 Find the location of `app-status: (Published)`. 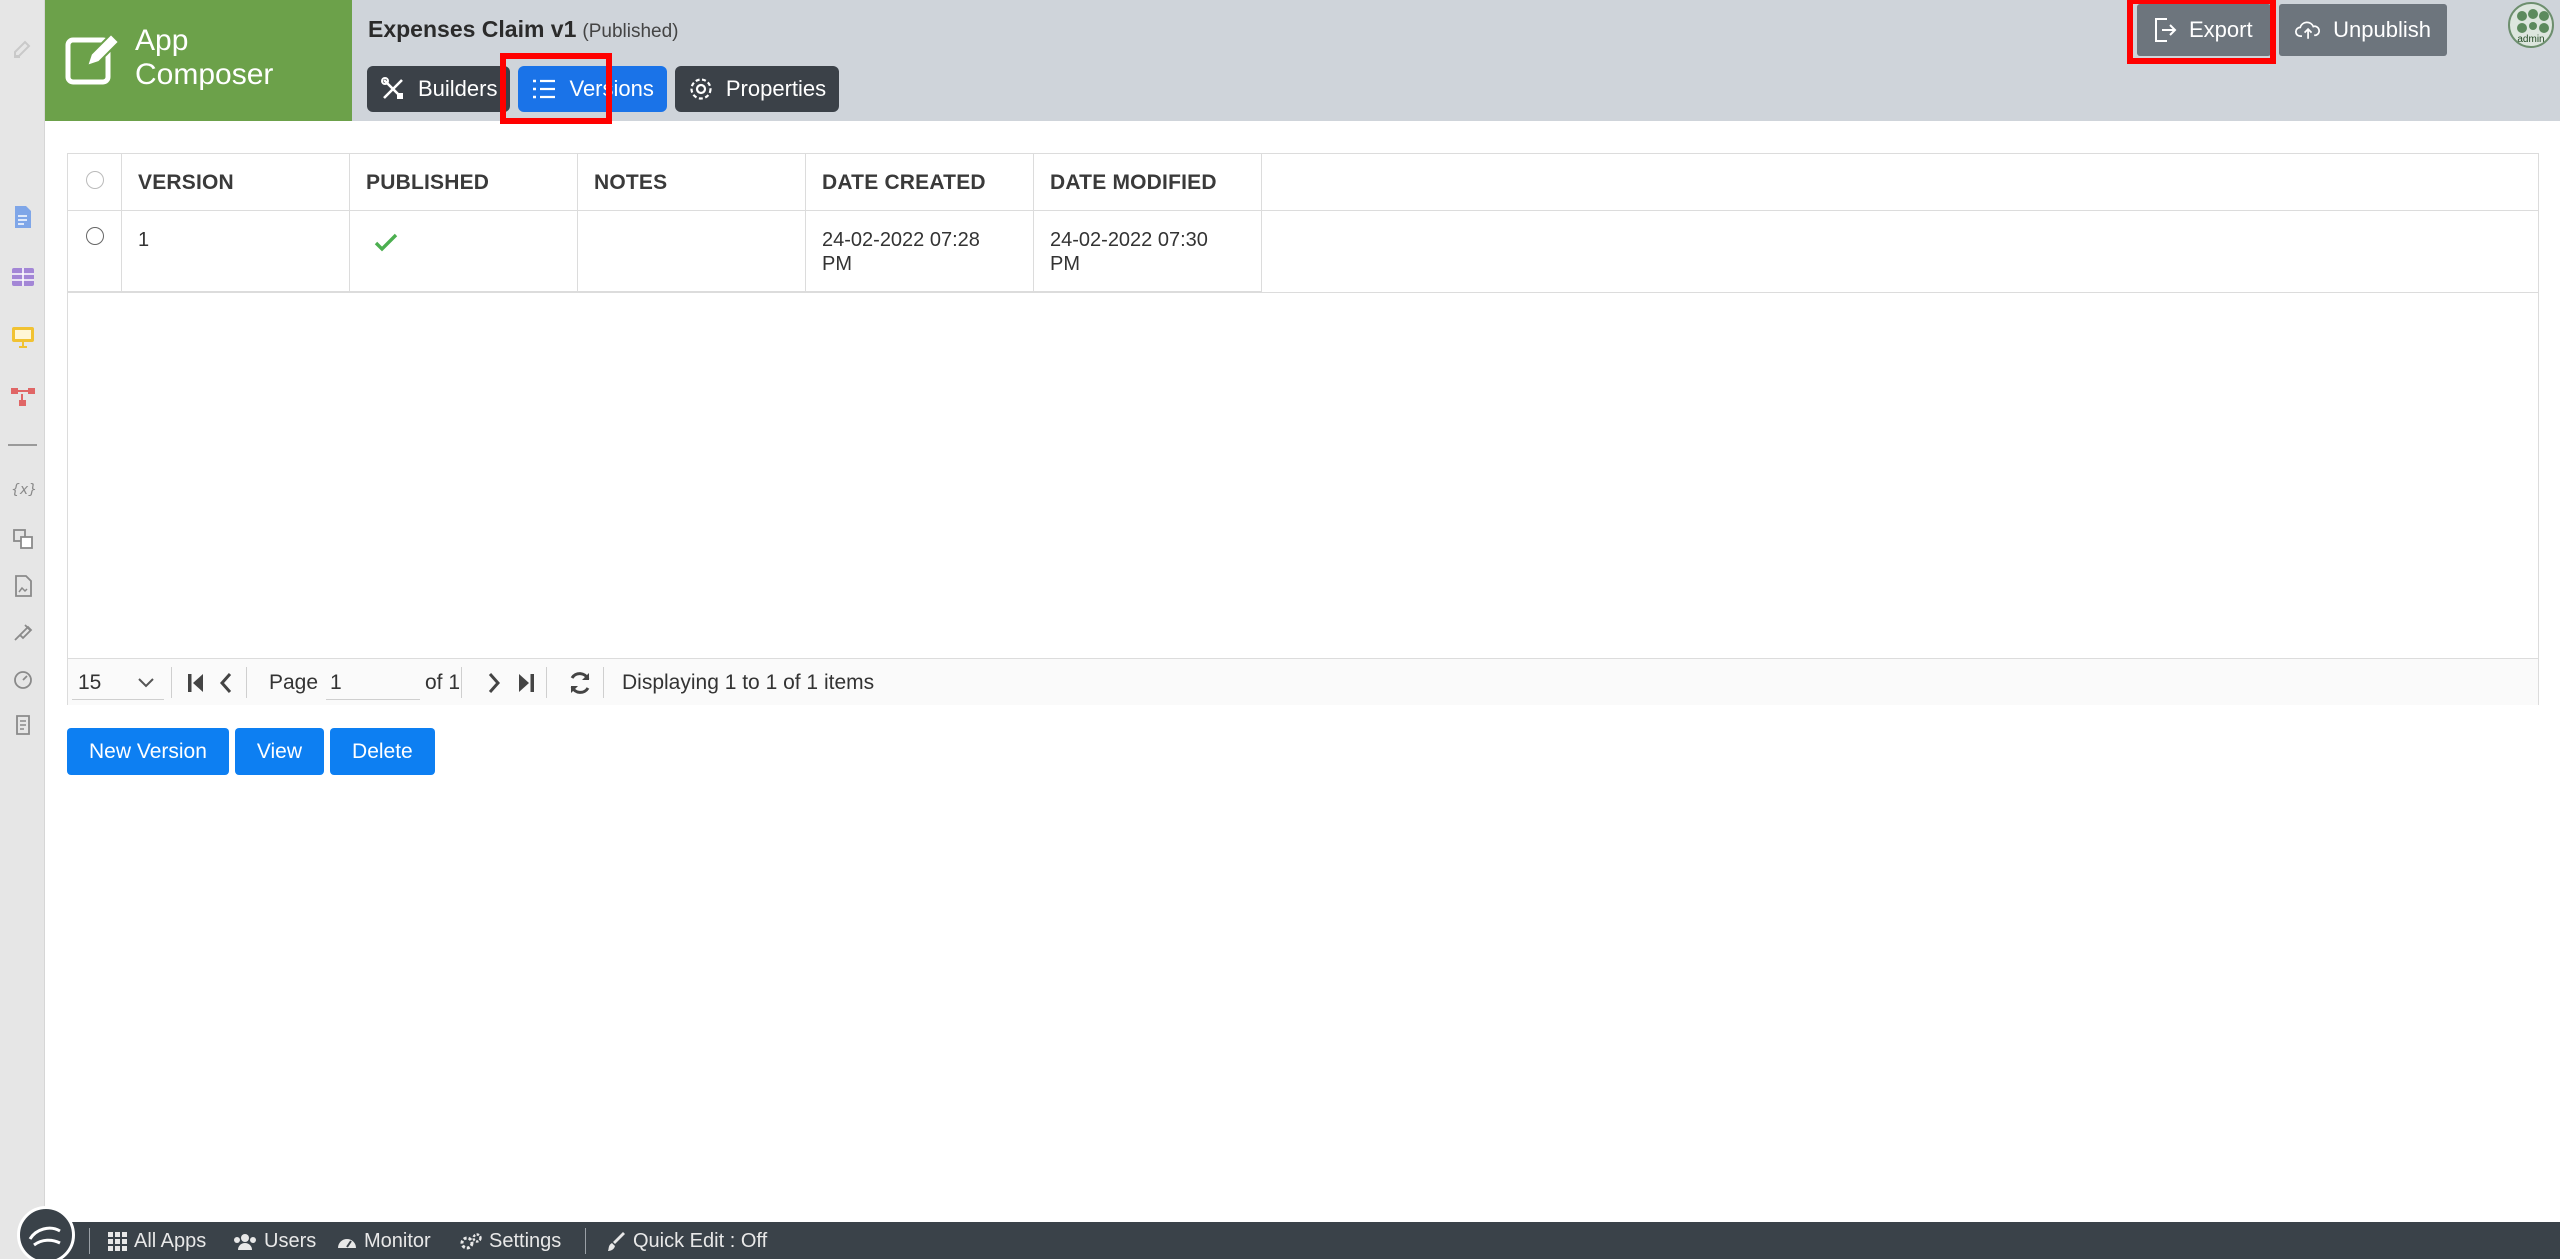

app-status: (Published) is located at coordinates (630, 31).